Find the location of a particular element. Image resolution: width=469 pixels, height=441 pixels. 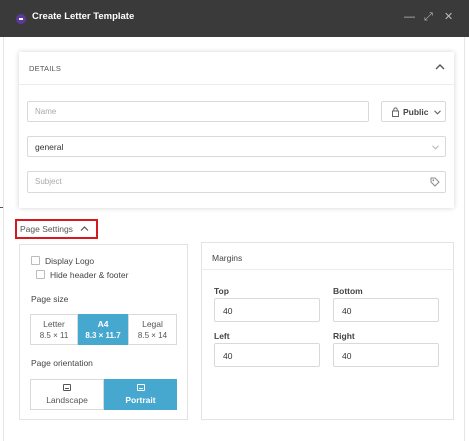

name-input: Name is located at coordinates (198, 111).